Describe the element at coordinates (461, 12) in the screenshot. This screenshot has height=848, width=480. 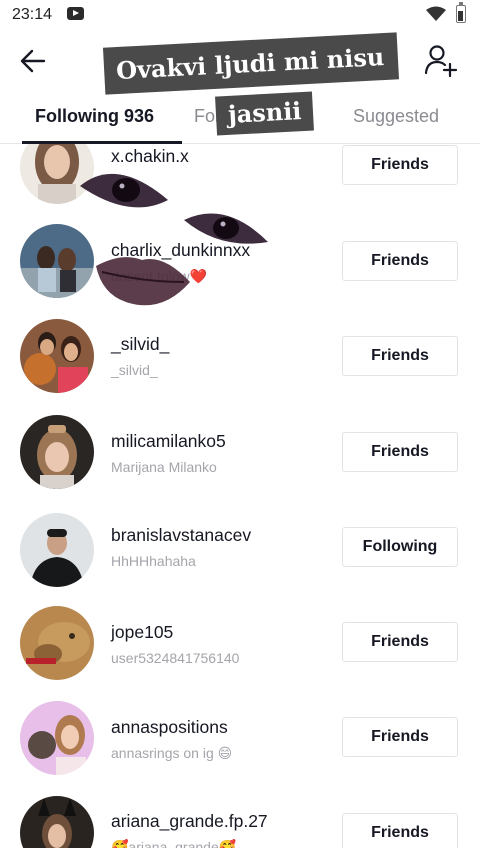
I see `battery-icon` at that location.